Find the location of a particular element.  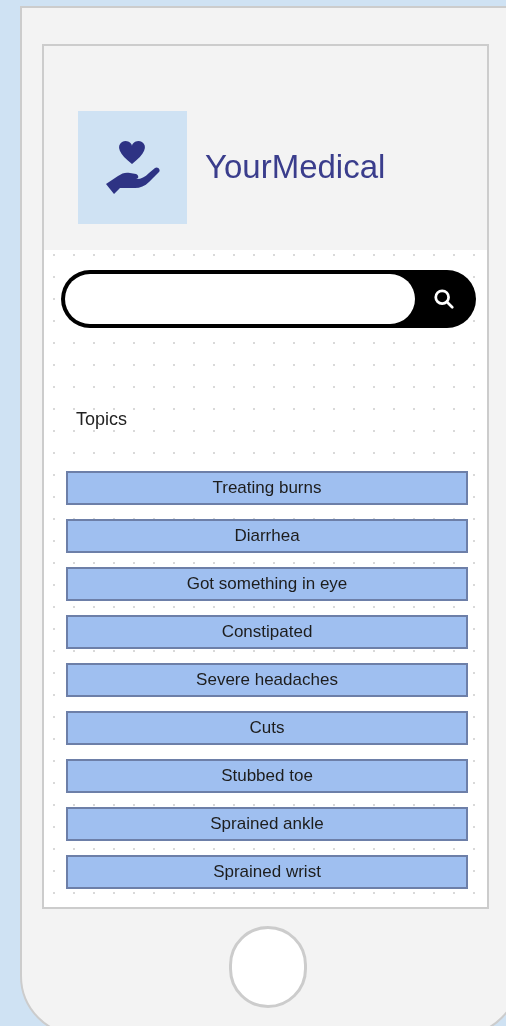

topics-heading: Topics is located at coordinates (102, 419).